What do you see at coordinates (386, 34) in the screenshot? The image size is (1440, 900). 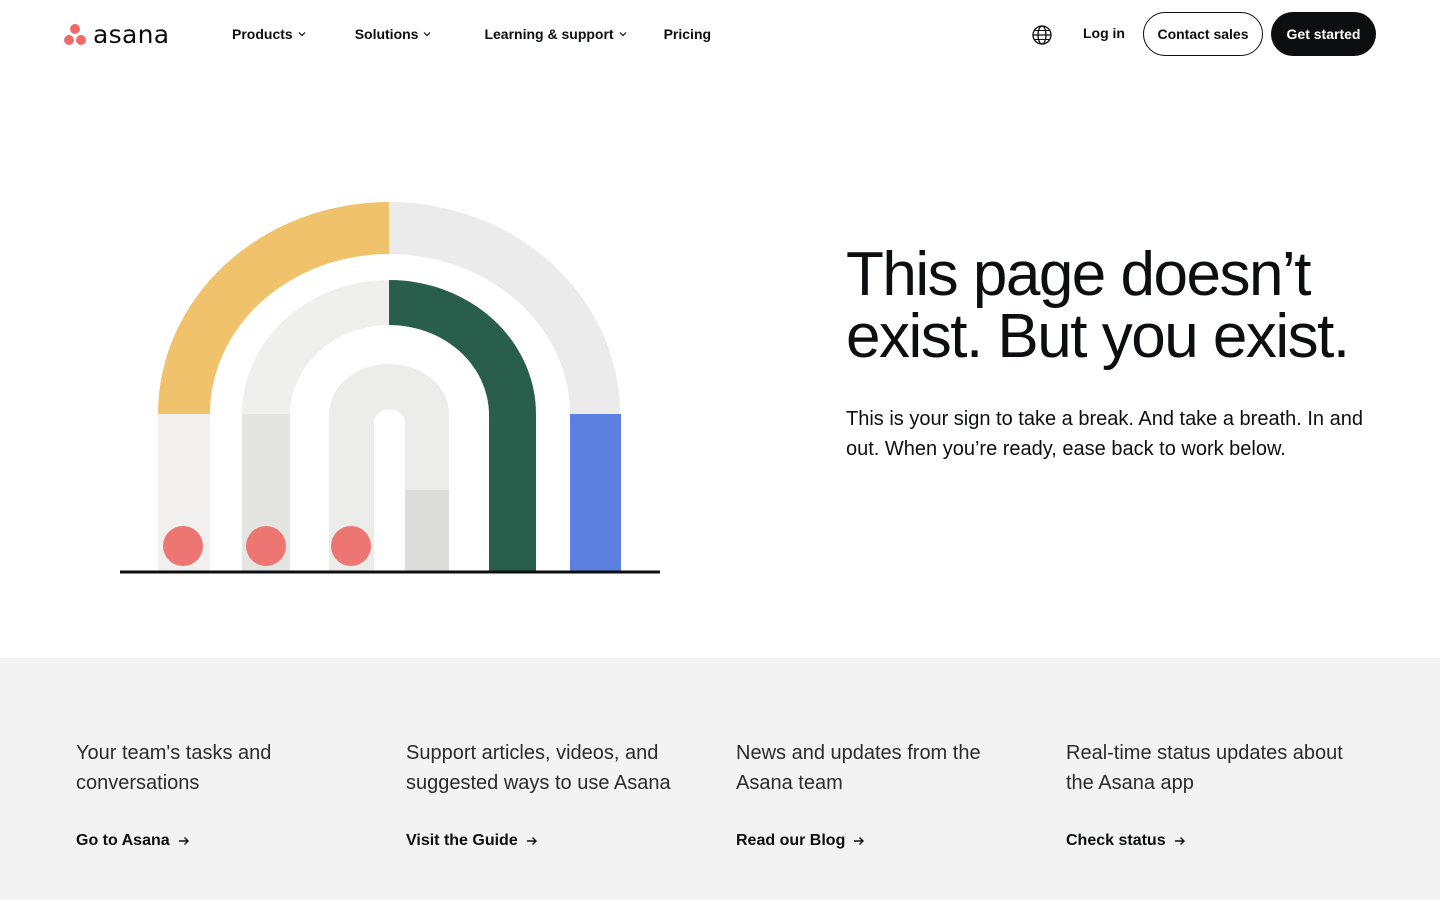 I see `nav-solutions-label: Solutions` at bounding box center [386, 34].